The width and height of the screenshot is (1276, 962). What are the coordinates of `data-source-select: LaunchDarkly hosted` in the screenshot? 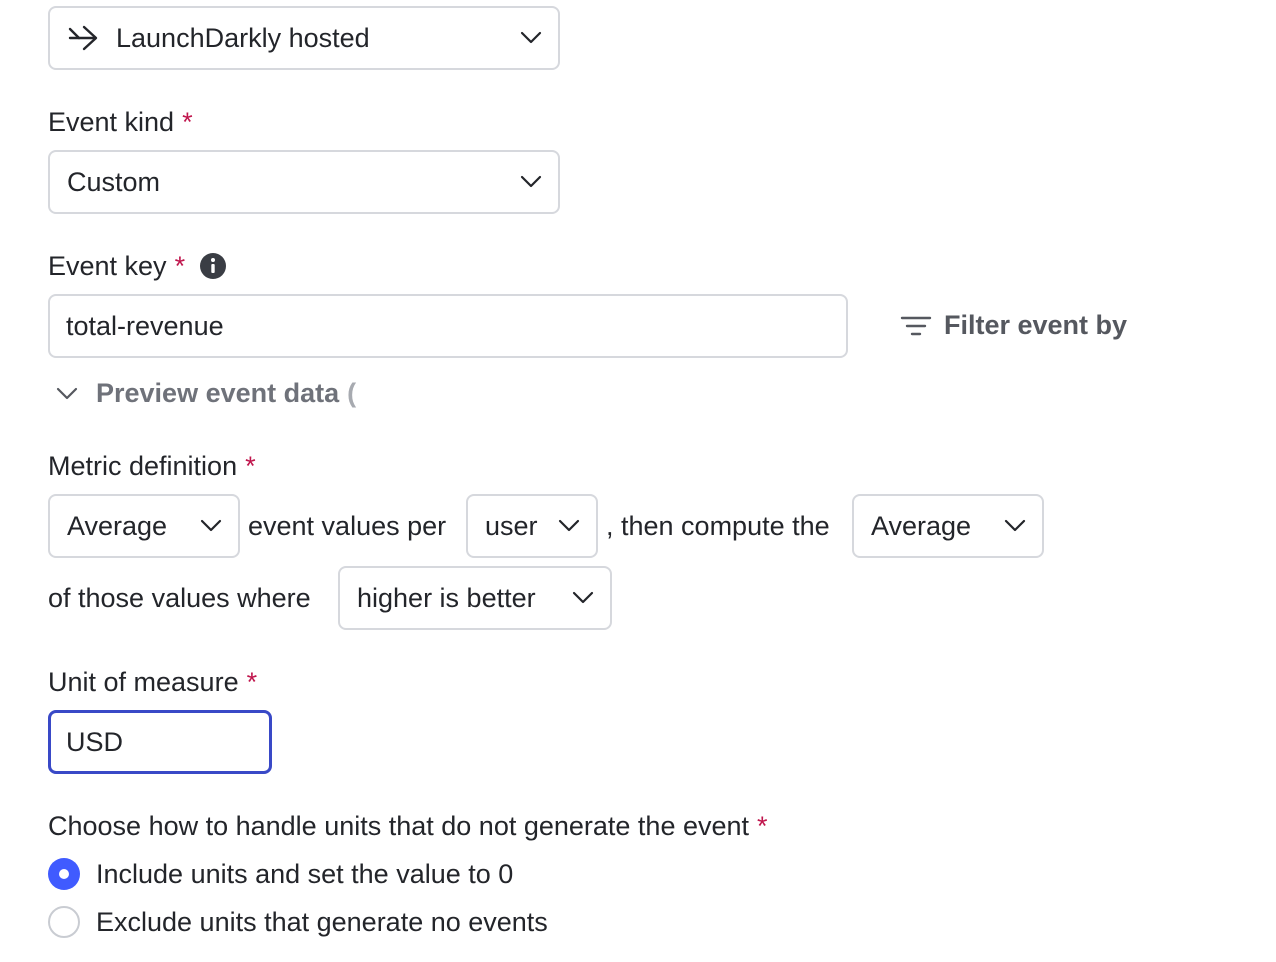 It's located at (304, 38).